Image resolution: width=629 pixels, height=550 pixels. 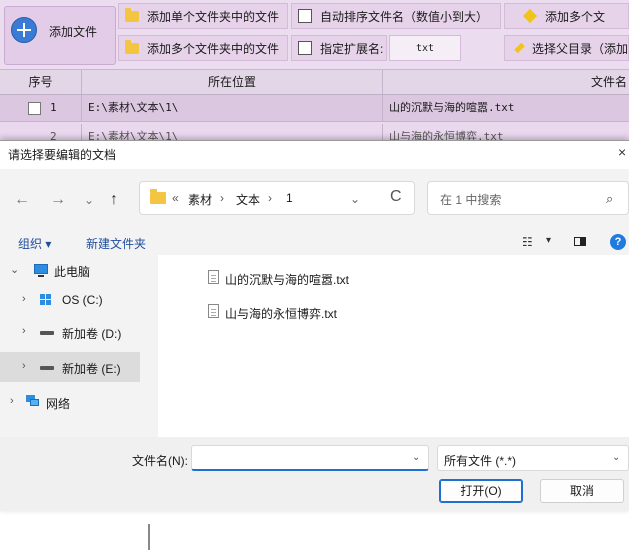 I want to click on dialog-title: 请选择要编辑的文档, so click(x=62, y=155).